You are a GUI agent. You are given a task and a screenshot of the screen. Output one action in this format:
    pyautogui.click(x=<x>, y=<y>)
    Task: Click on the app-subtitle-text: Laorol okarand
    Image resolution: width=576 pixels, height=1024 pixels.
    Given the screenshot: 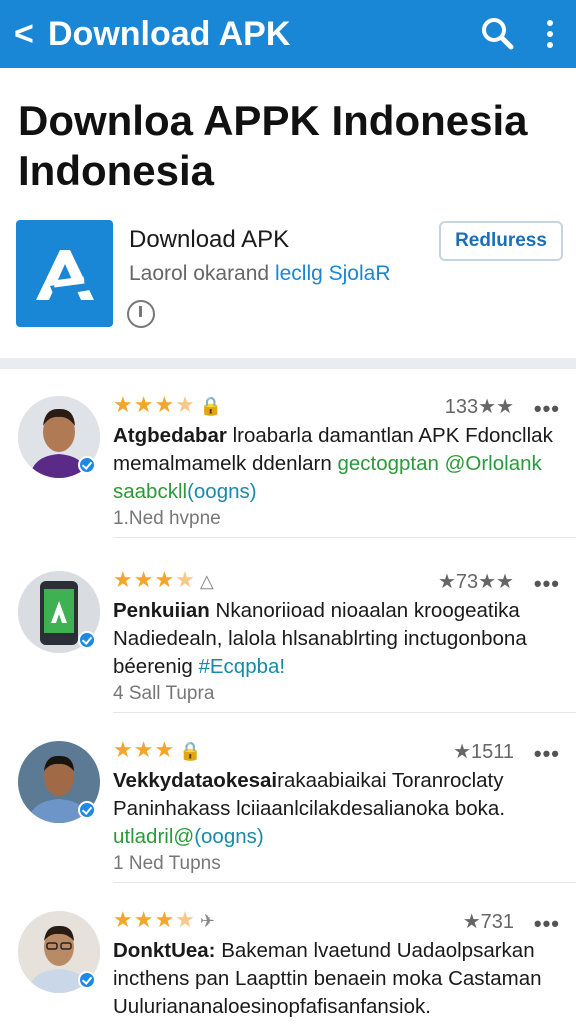 What is the action you would take?
    pyautogui.click(x=202, y=273)
    